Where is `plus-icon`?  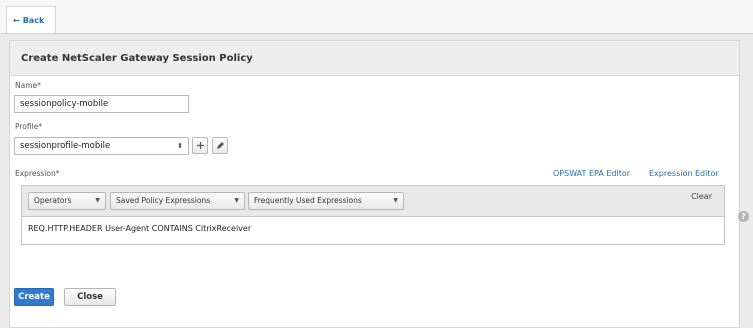 plus-icon is located at coordinates (200, 145).